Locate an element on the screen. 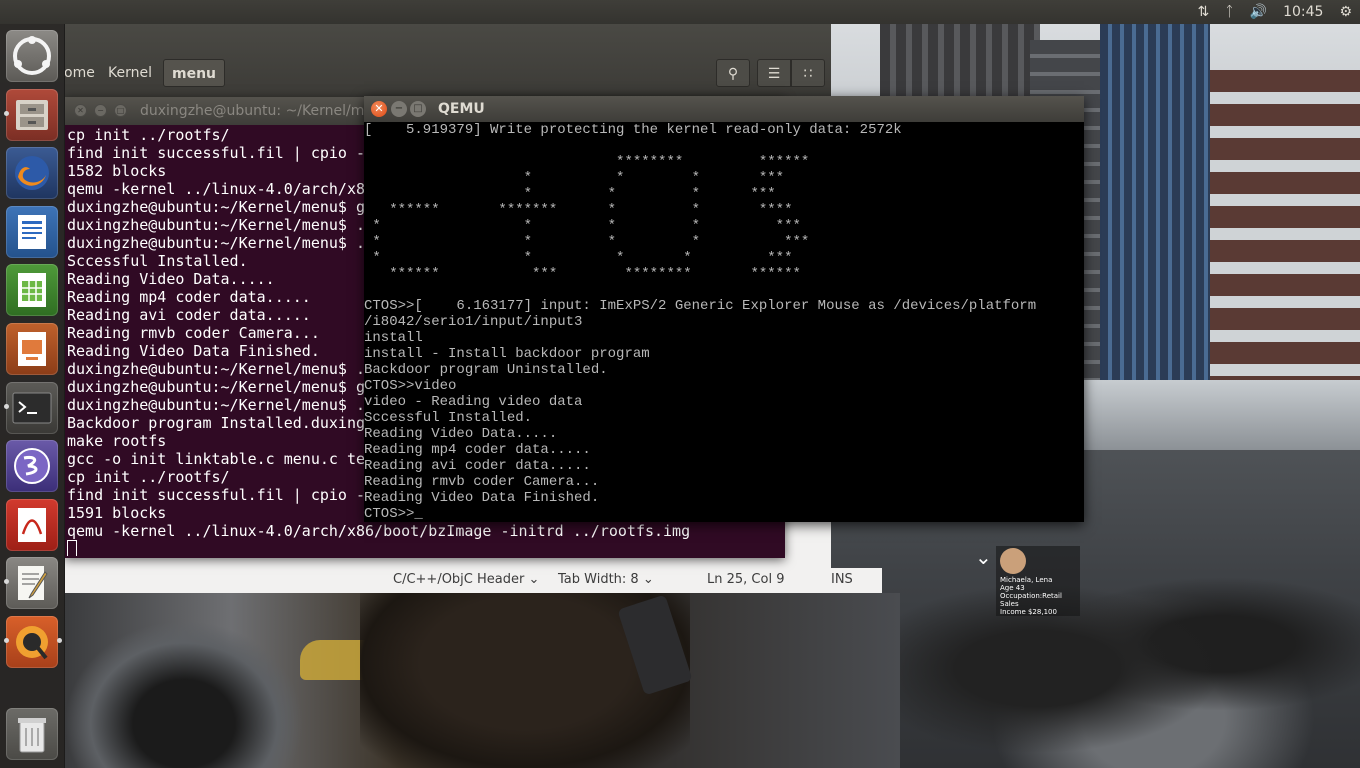  qemu-titlebar: ✕ − □ QEMU is located at coordinates (724, 109).